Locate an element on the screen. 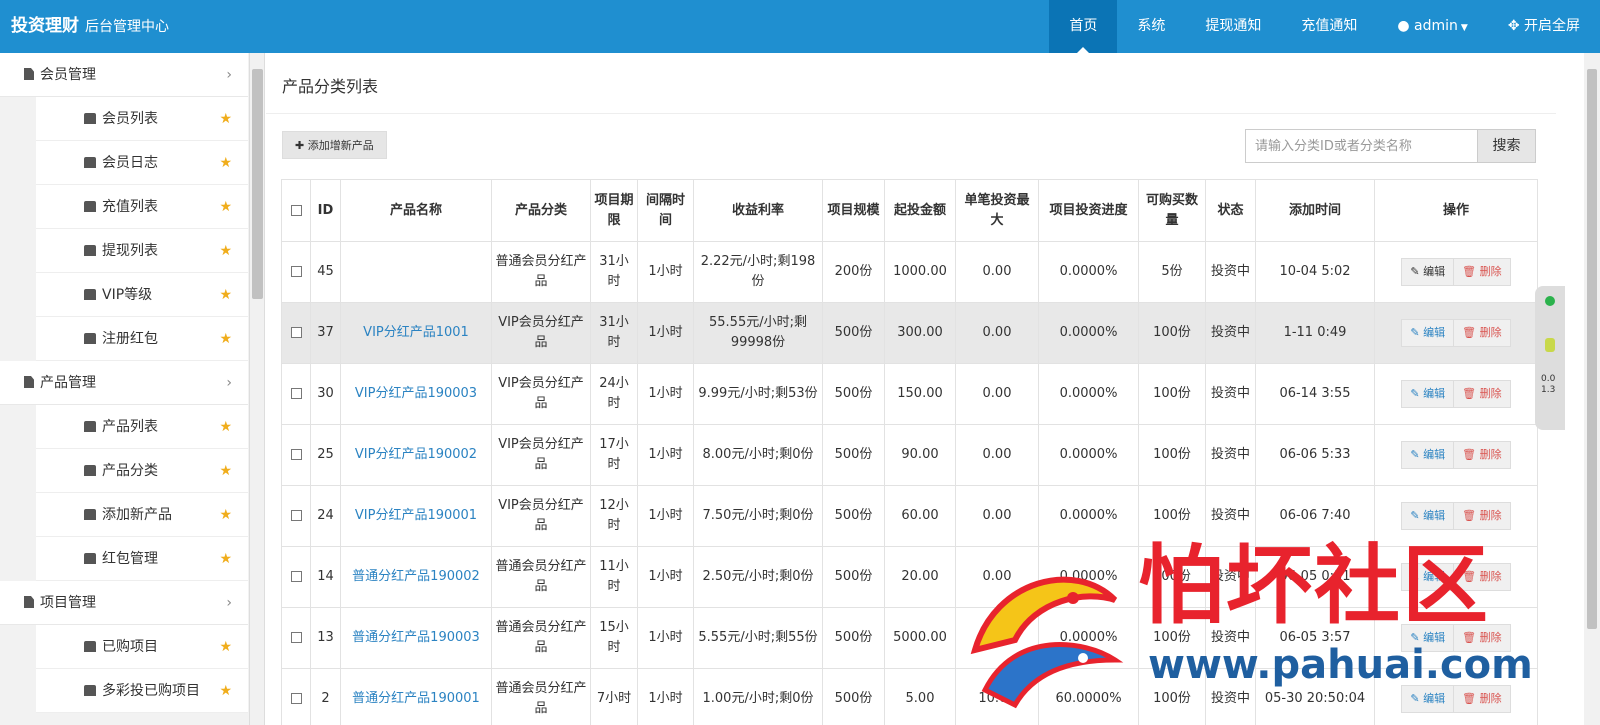 This screenshot has height=725, width=1600. add-product-button: ✚ 添加增新产品 is located at coordinates (334, 145).